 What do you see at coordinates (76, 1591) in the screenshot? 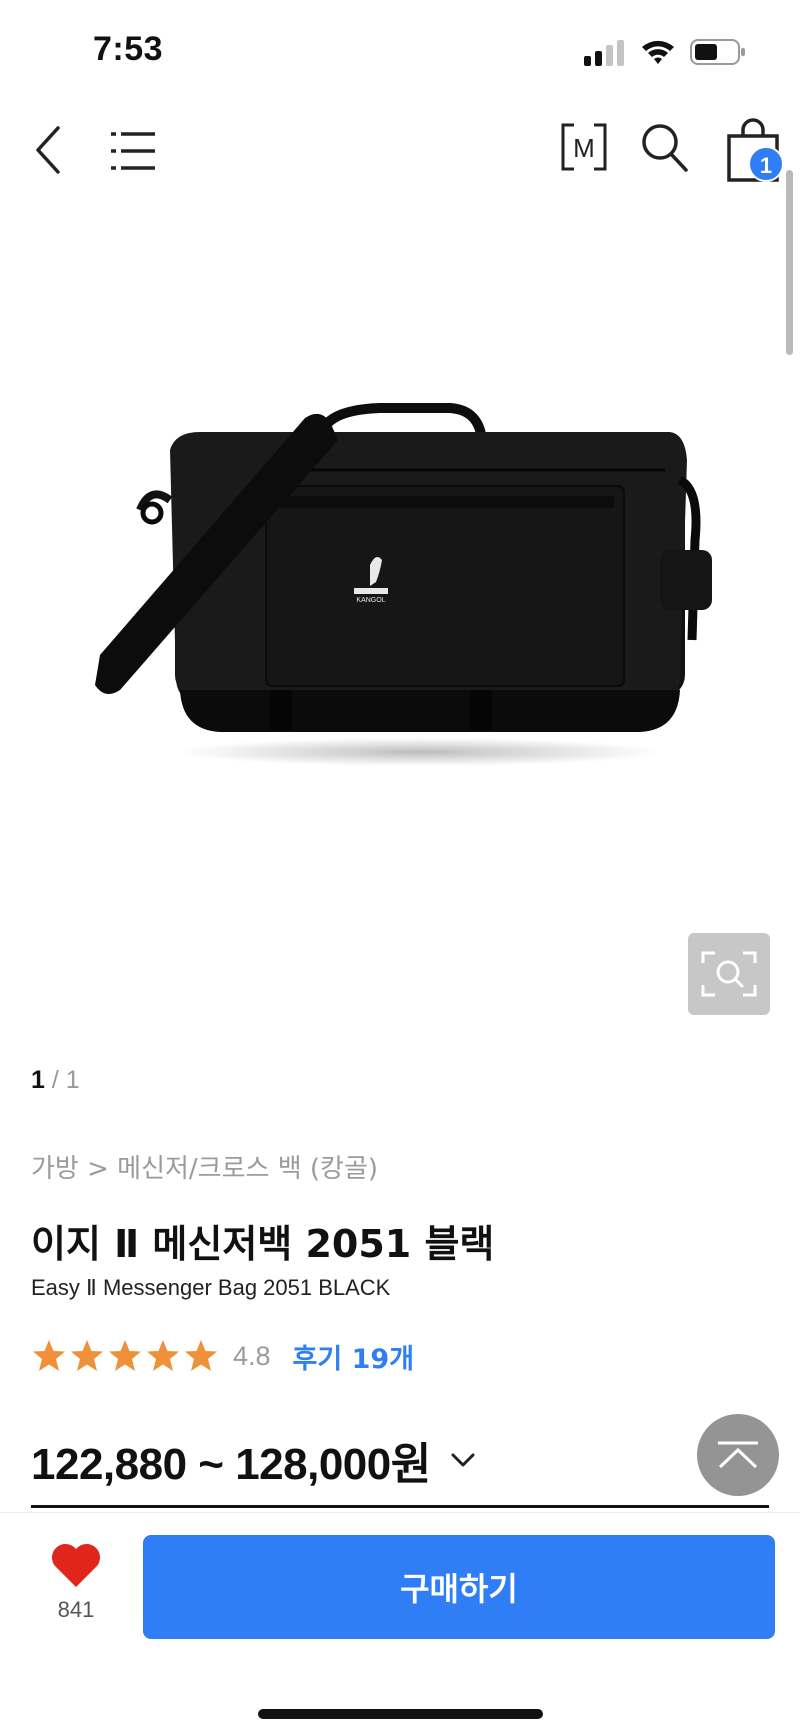
I see `like-button: 841` at bounding box center [76, 1591].